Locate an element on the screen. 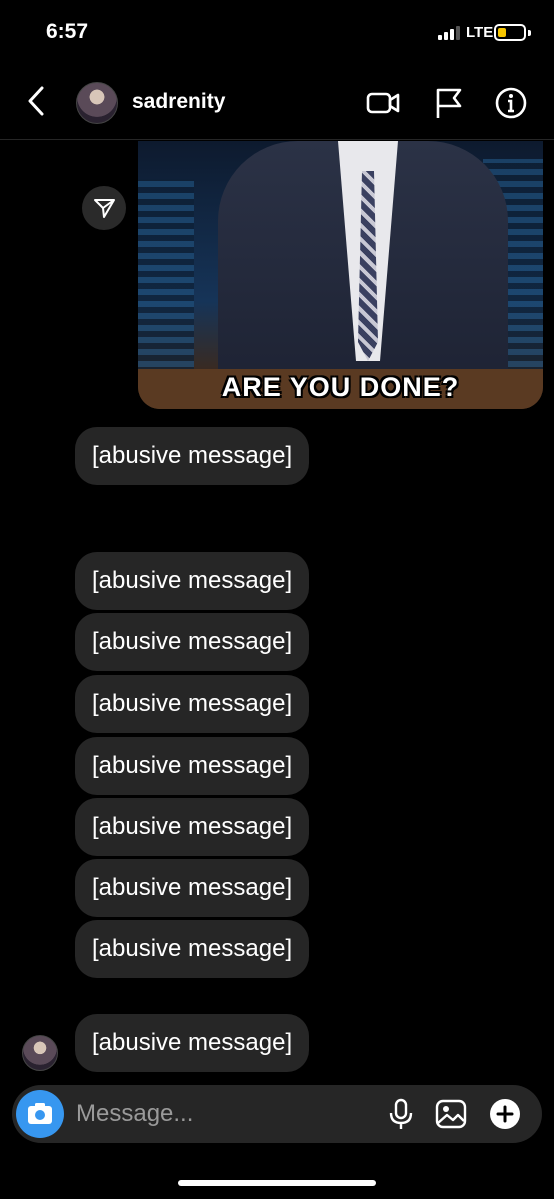 This screenshot has width=554, height=1199. signal-icon is located at coordinates (450, 33).